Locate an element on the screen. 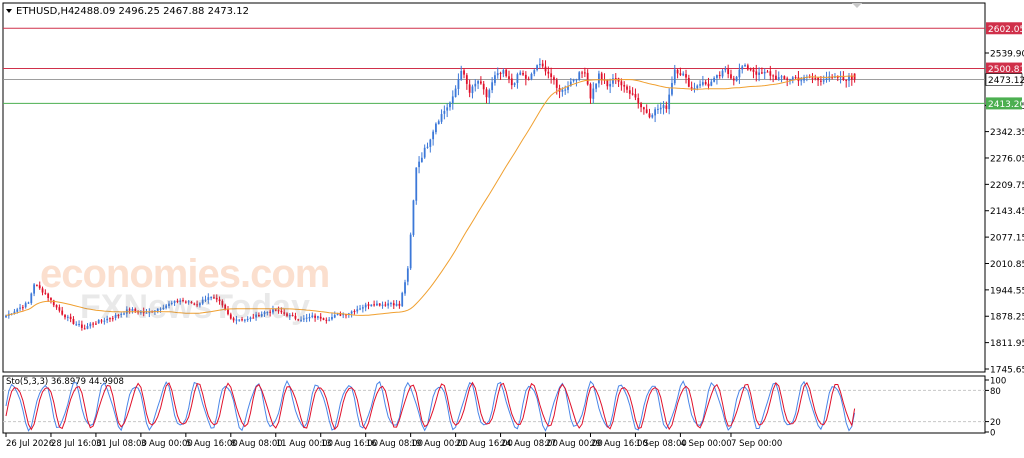 The height and width of the screenshot is (458, 1024). price-axis-label: 1745.65 is located at coordinates (1007, 371).